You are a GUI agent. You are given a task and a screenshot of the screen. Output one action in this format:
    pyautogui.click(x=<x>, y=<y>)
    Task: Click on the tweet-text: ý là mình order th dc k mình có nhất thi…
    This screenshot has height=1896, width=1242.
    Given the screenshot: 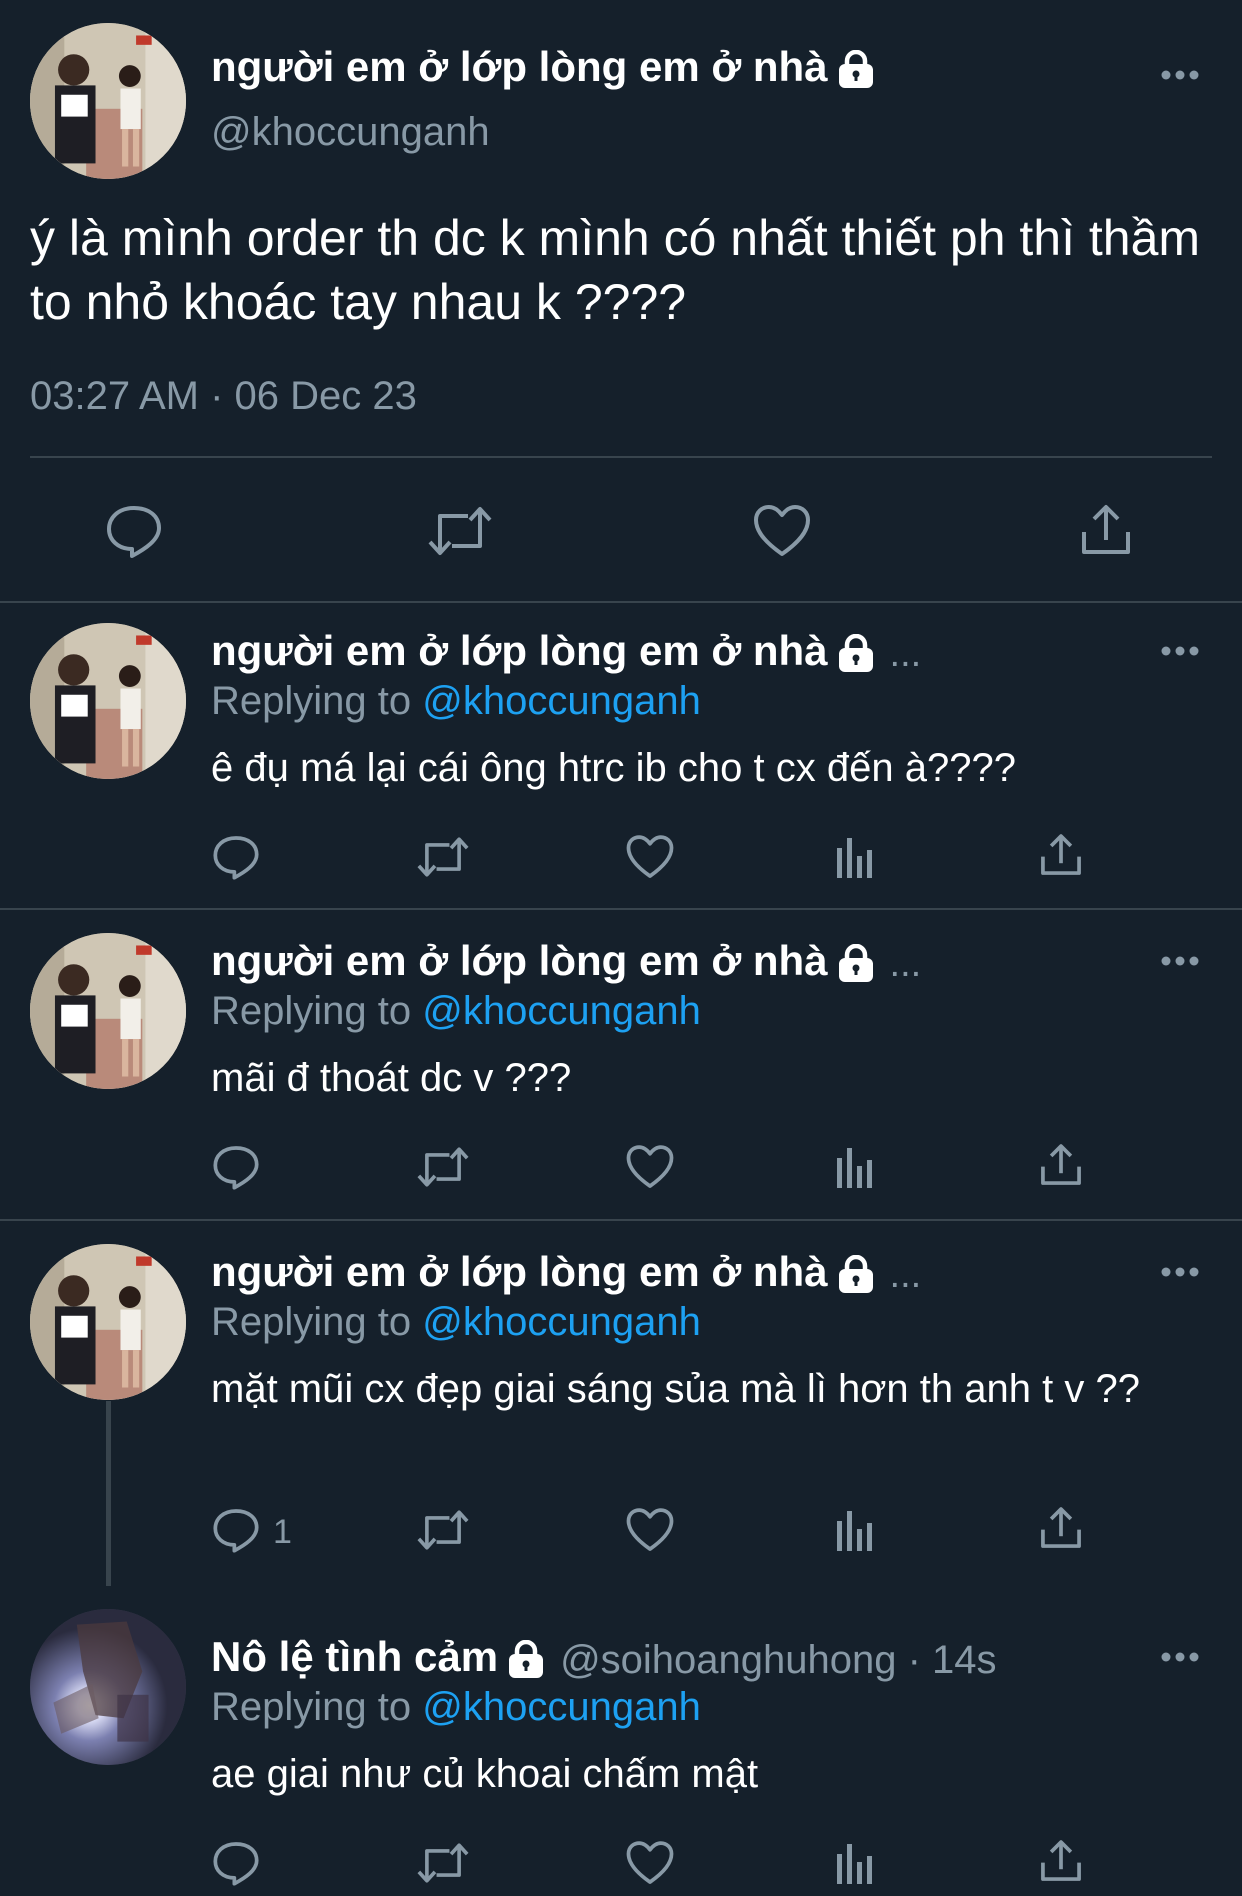 What is the action you would take?
    pyautogui.click(x=615, y=270)
    